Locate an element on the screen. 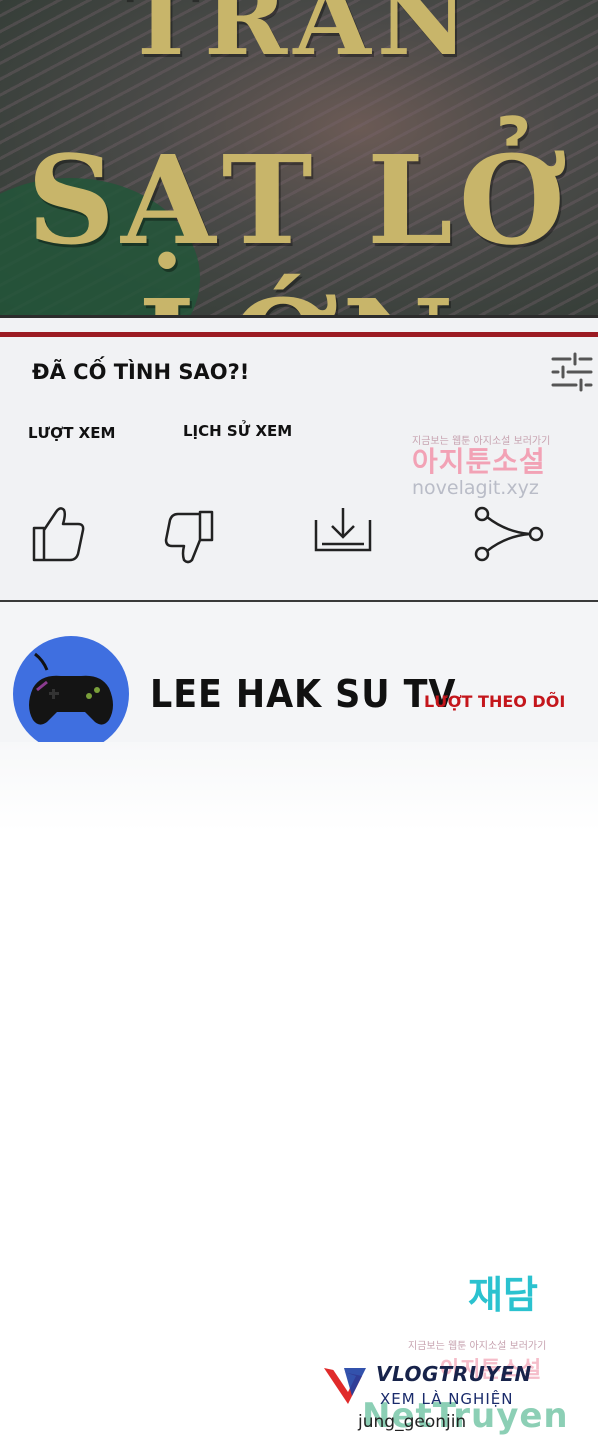  banner-title-line2: SẠT LỞ LỚN is located at coordinates (299, 223).